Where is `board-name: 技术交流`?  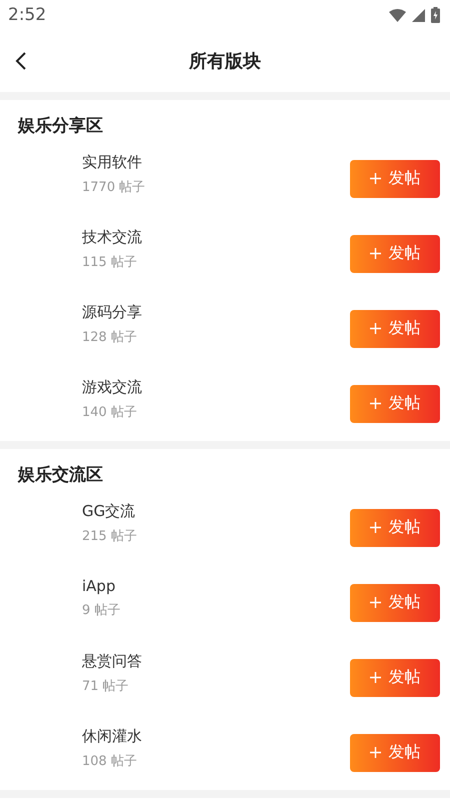 board-name: 技术交流 is located at coordinates (112, 237).